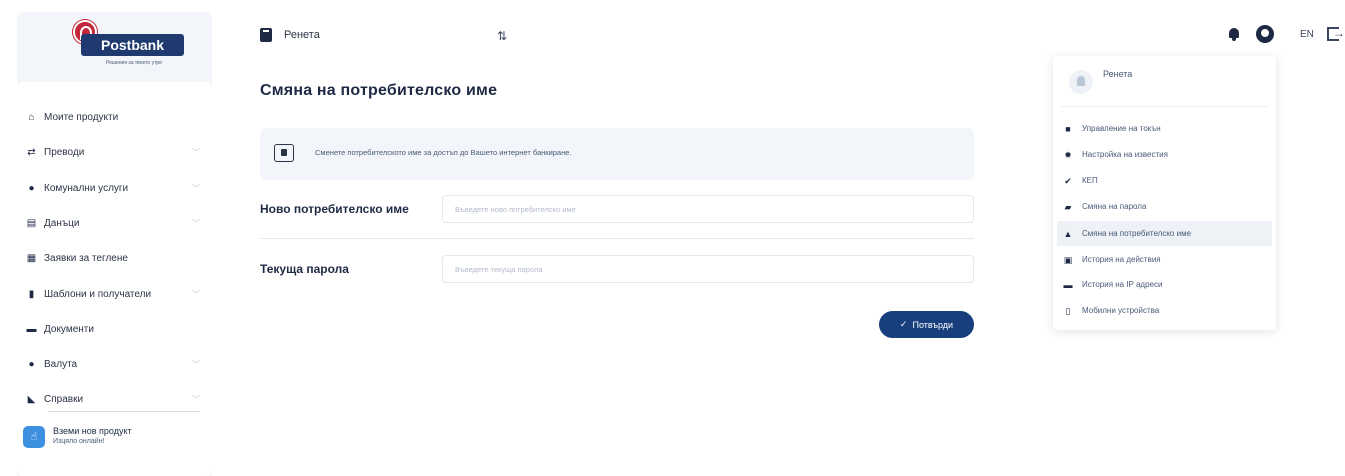 The height and width of the screenshot is (476, 1345). What do you see at coordinates (116, 364) in the screenshot?
I see `sidebar-item-currency: ● Валута ﹀` at bounding box center [116, 364].